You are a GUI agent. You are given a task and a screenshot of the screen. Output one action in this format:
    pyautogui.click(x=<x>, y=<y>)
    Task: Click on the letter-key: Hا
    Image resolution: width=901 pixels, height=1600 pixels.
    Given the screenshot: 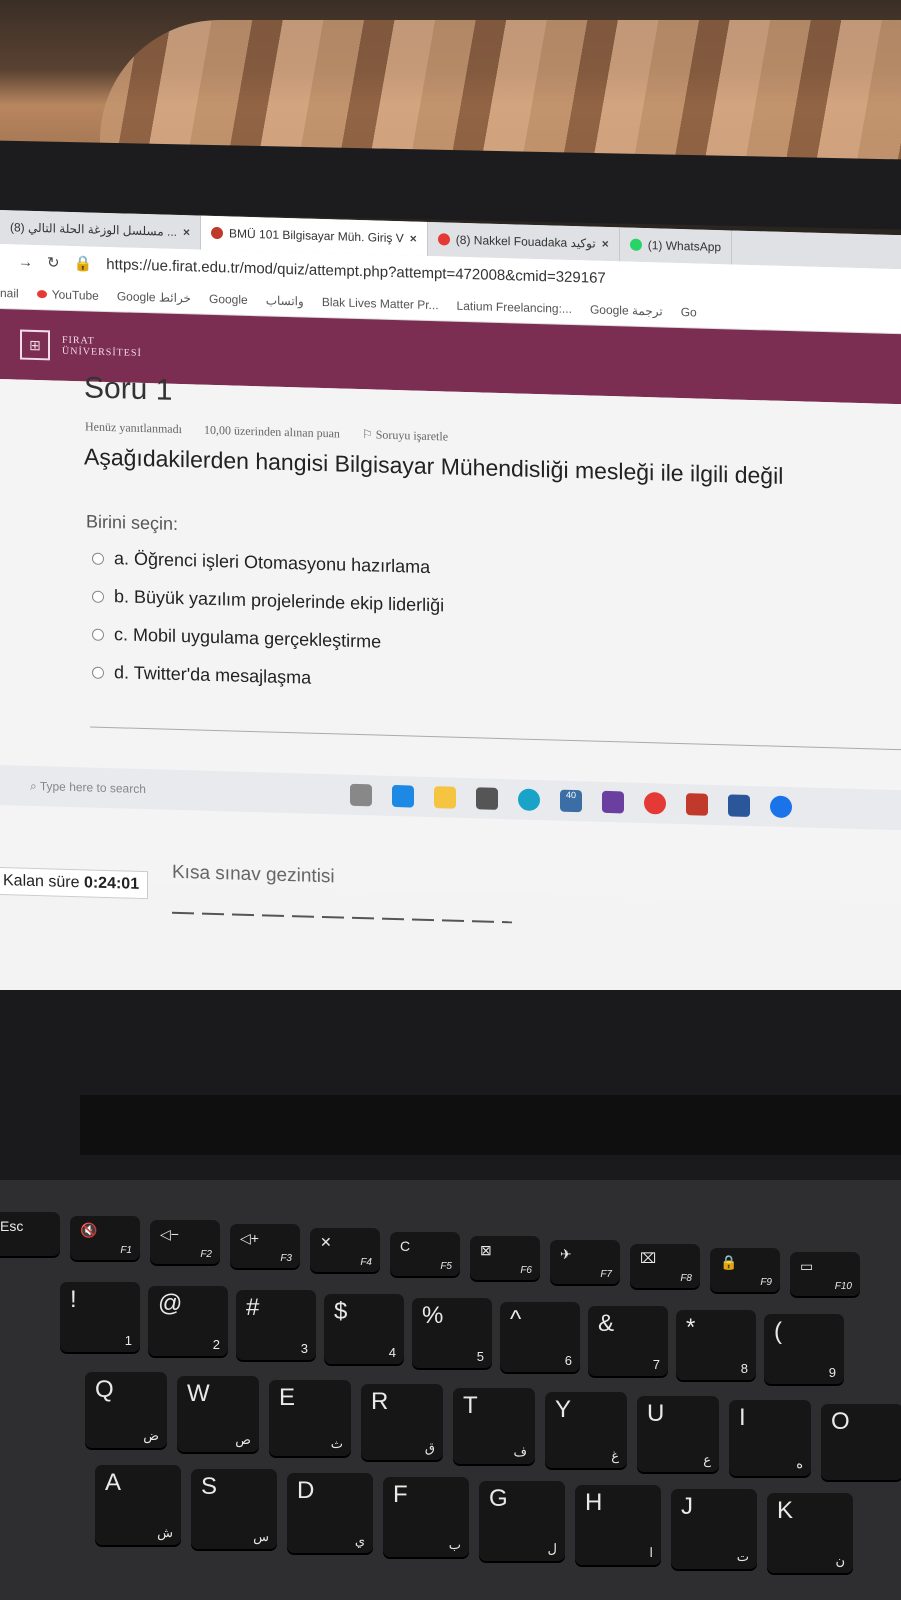 What is the action you would take?
    pyautogui.click(x=618, y=1525)
    